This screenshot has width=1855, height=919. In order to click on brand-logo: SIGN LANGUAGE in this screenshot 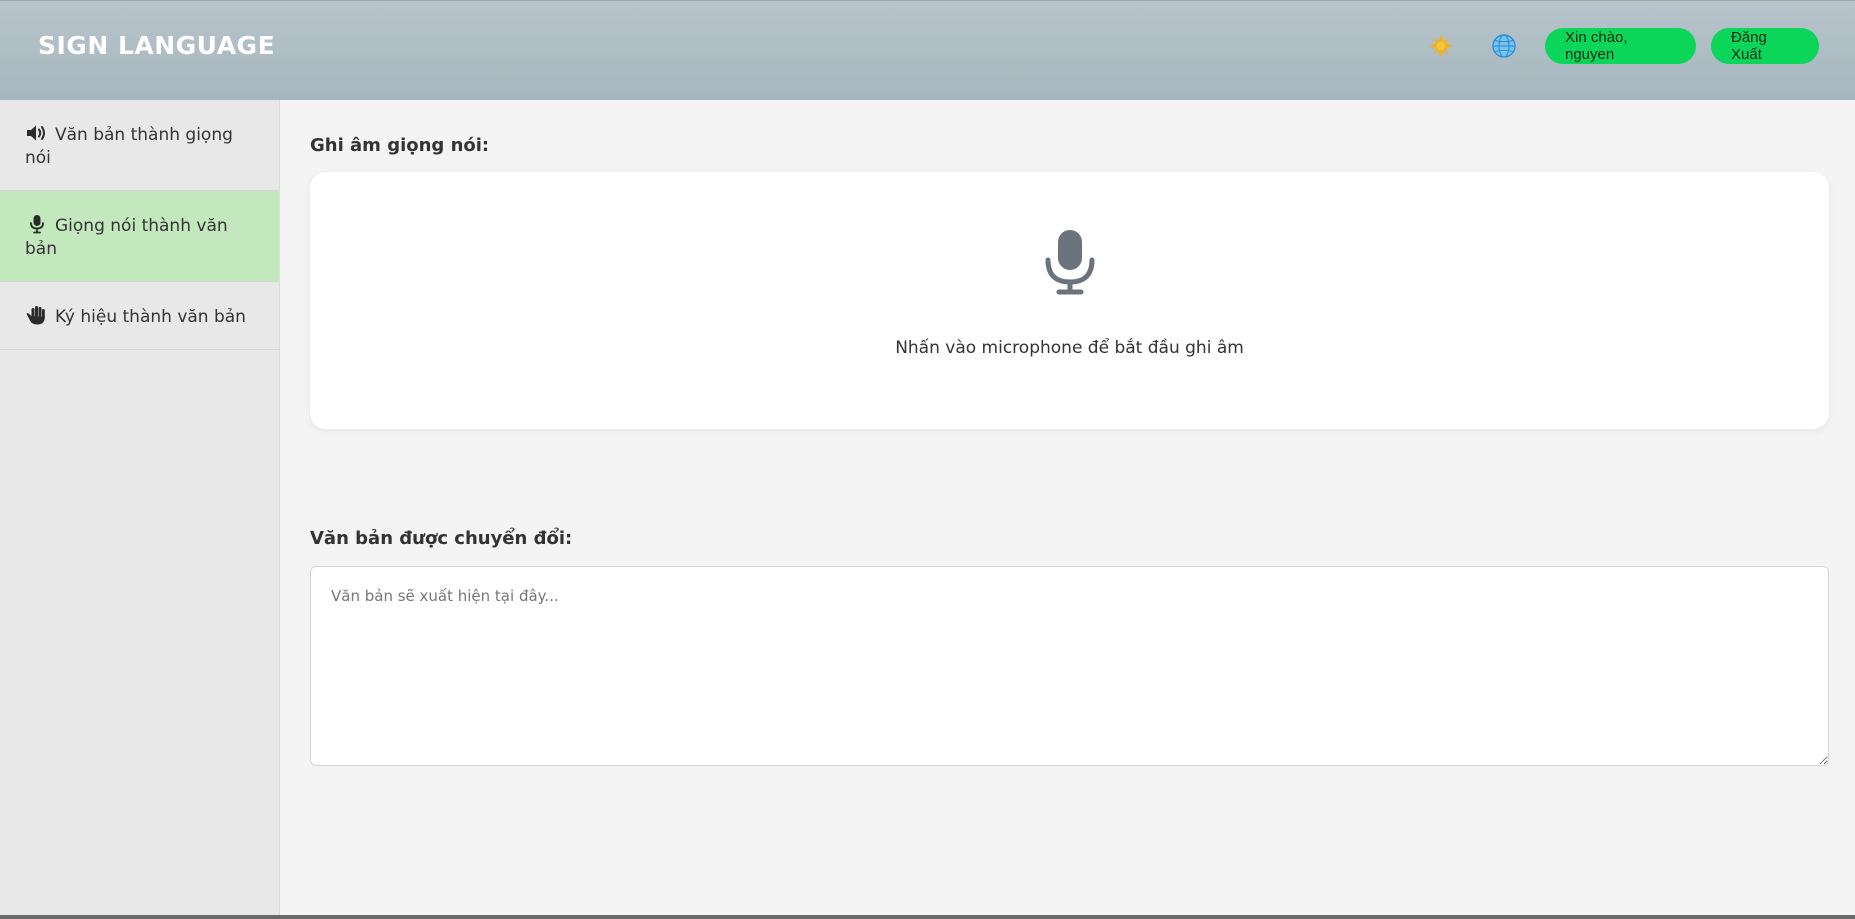, I will do `click(156, 45)`.